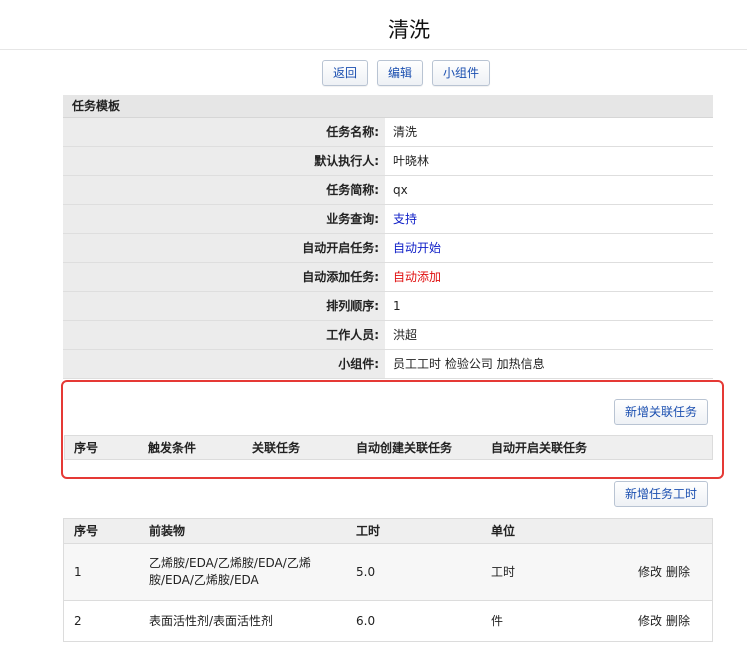  I want to click on field-label: 小组件:, so click(224, 364).